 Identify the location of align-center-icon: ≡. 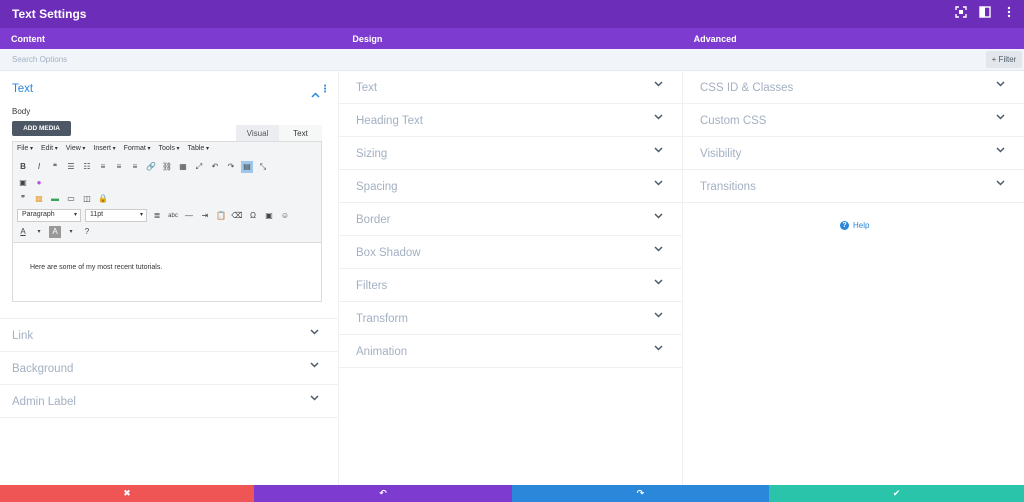
(119, 167).